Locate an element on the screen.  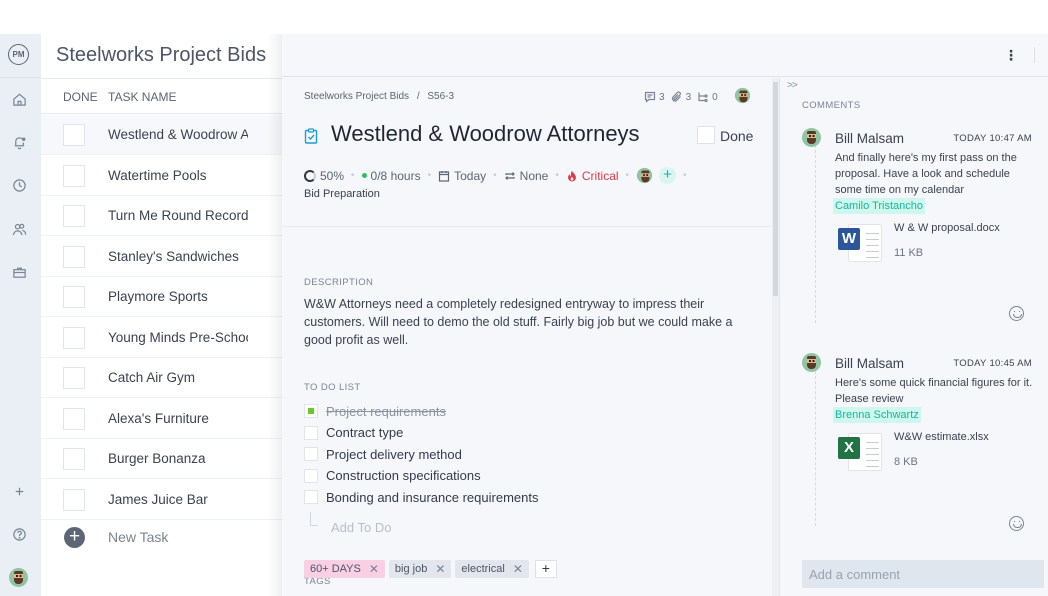
tag-chip: big job ✕ is located at coordinates (420, 569).